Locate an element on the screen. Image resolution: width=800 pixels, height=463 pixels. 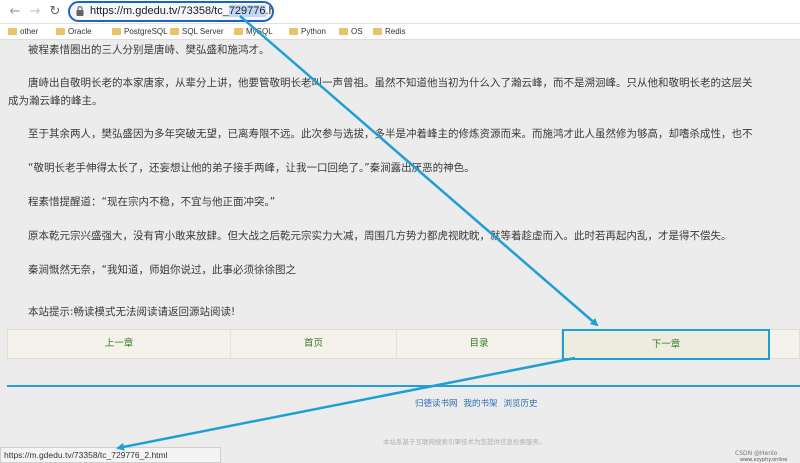
watermark-url: www.xzyphy.online is located at coordinates (764, 460).